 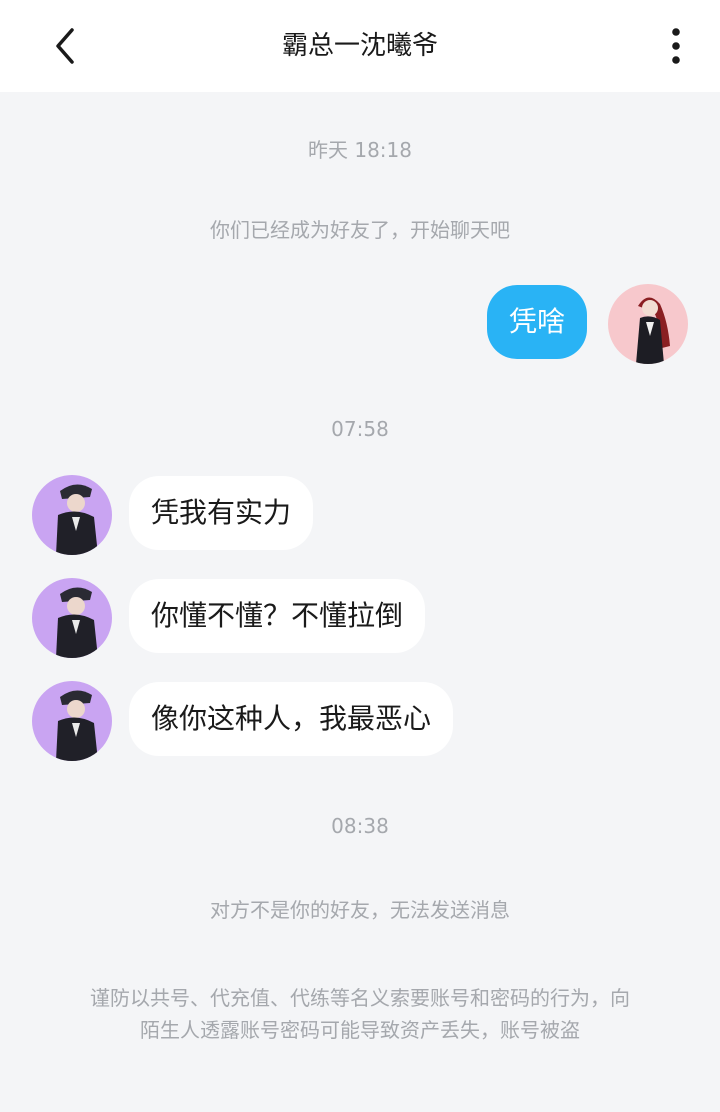 I want to click on system-message-friend-added: 你们已经成为好友了，开始聊天吧, so click(x=360, y=230).